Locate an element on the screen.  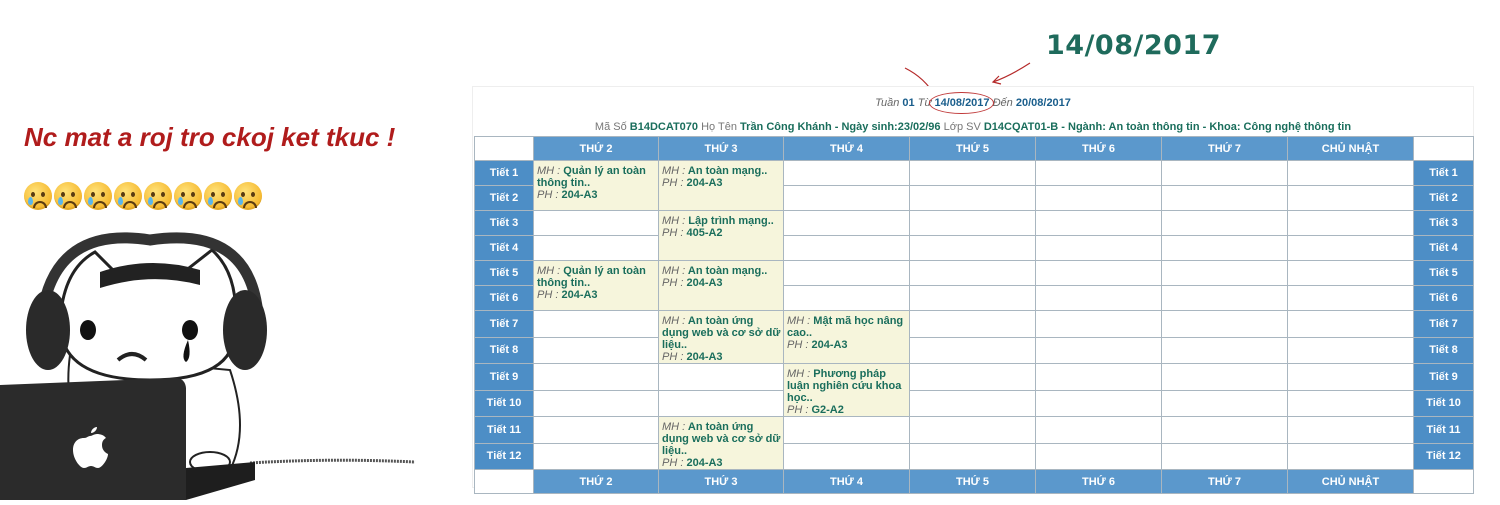
period-row: Tiết 12 Tiết 12 is located at coordinates (974, 456).